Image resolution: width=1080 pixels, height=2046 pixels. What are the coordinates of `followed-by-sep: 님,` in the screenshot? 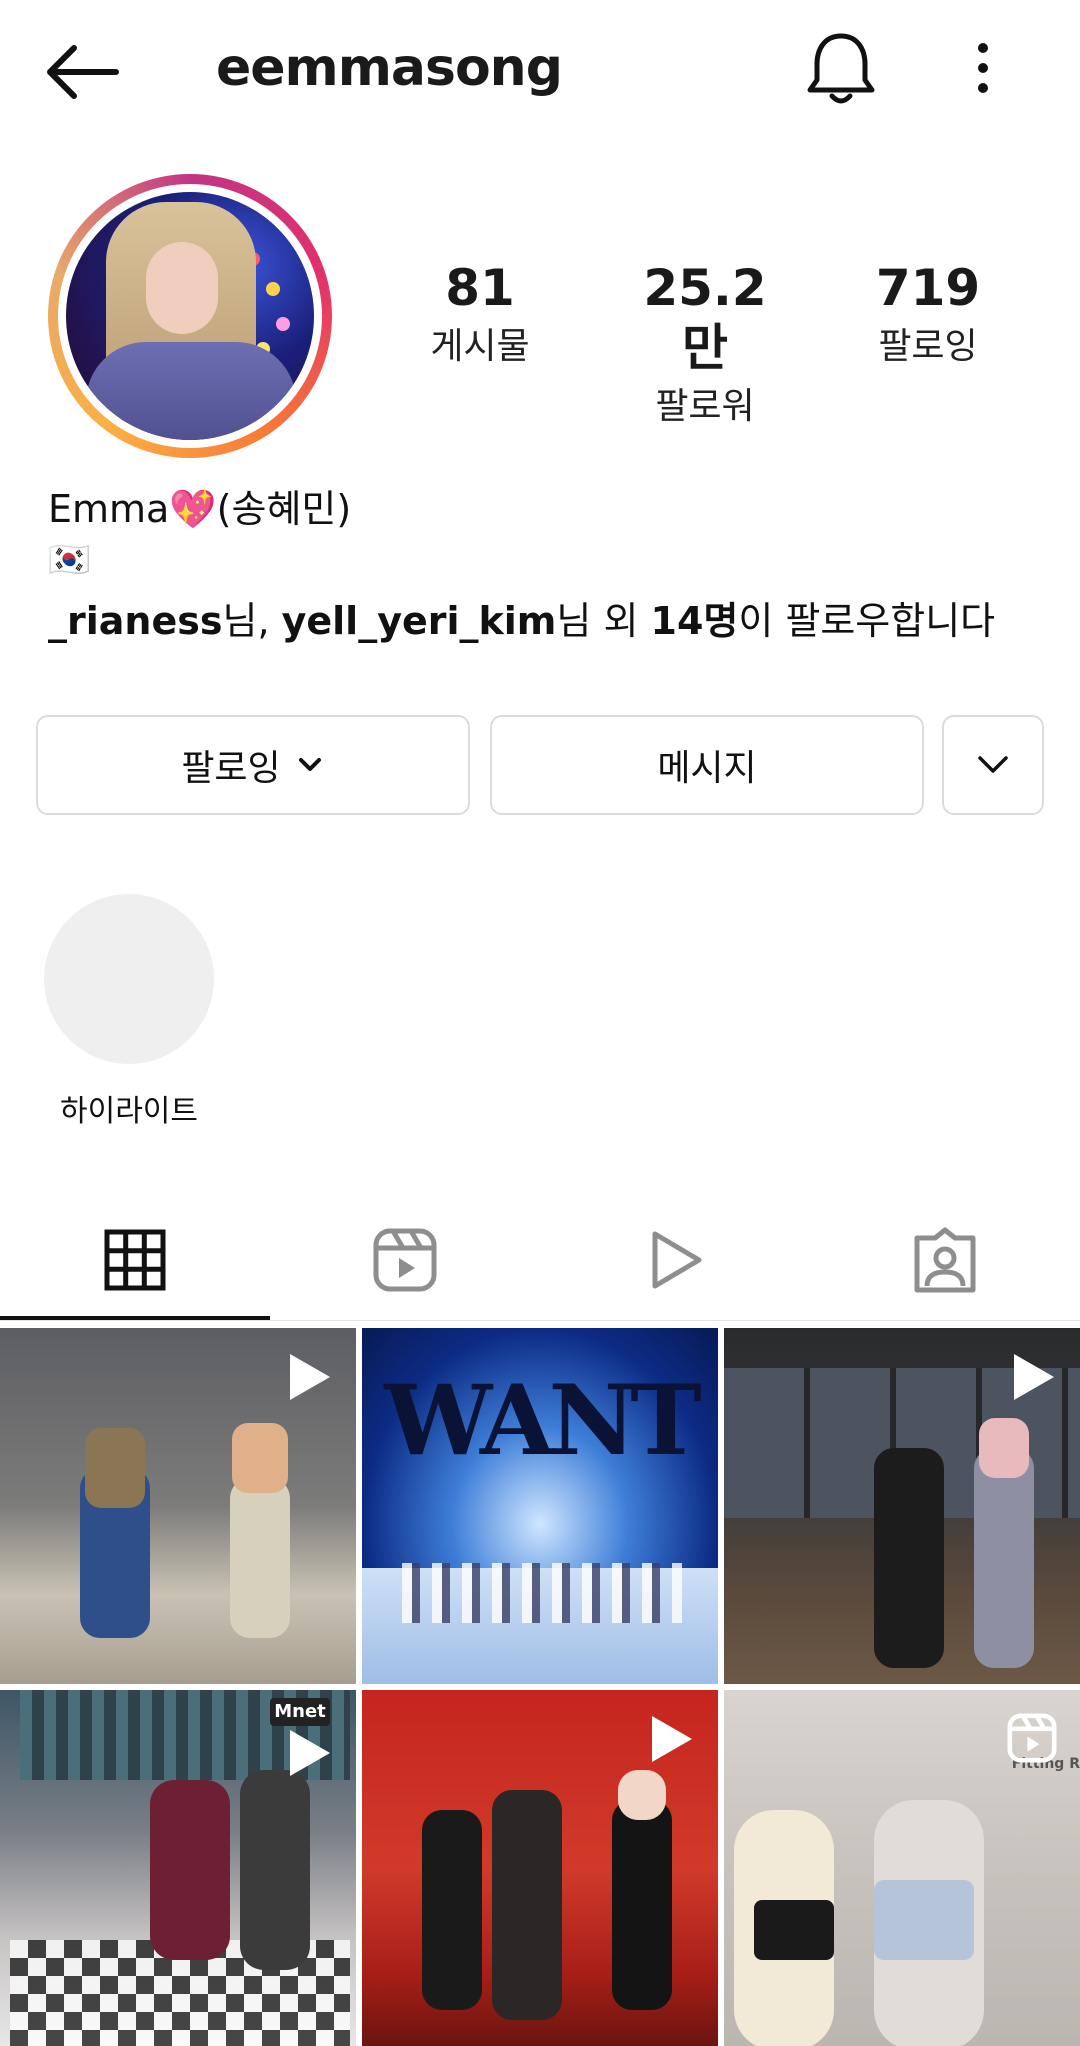 It's located at (252, 621).